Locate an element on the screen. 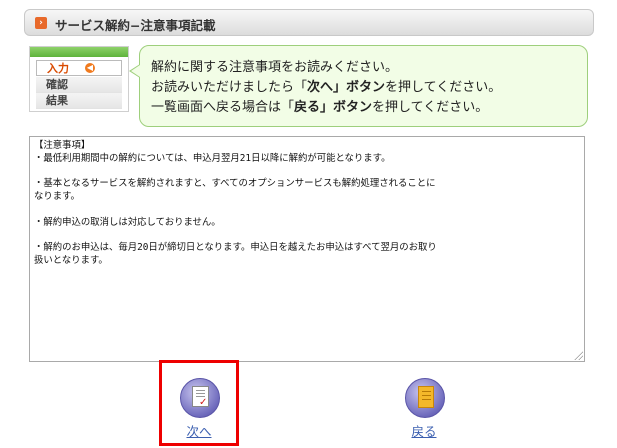 Image resolution: width=617 pixels, height=448 pixels. back-document-icon is located at coordinates (425, 398).